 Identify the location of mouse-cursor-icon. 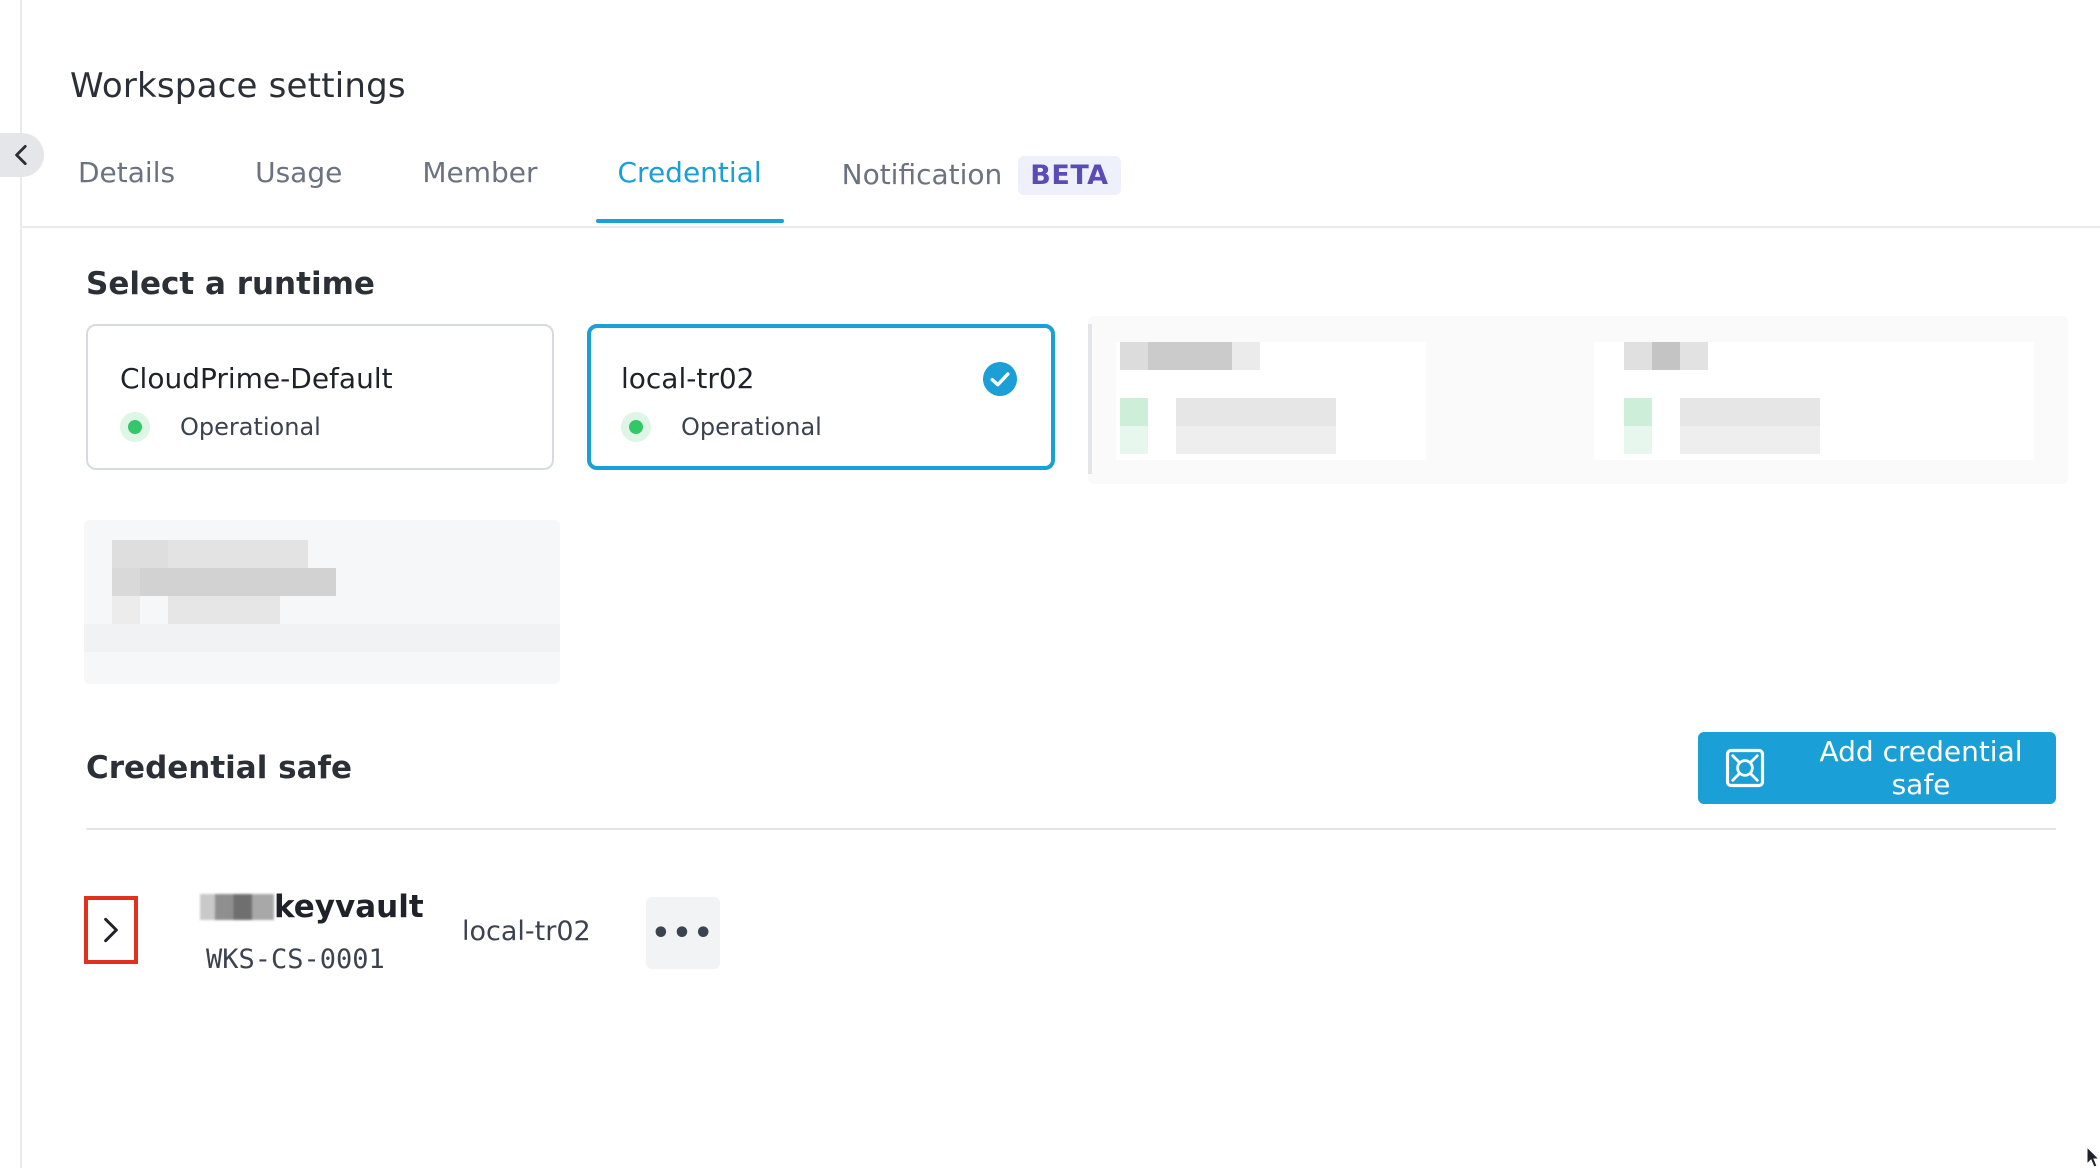
(2093, 1157).